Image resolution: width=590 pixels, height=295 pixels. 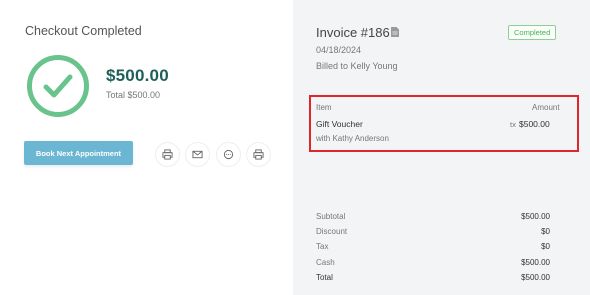 I want to click on check-circle-icon, so click(x=58, y=86).